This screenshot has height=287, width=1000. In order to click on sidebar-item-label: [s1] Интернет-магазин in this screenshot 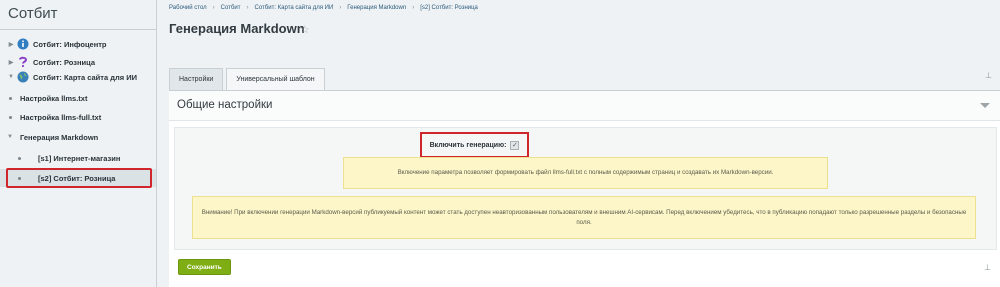, I will do `click(79, 158)`.